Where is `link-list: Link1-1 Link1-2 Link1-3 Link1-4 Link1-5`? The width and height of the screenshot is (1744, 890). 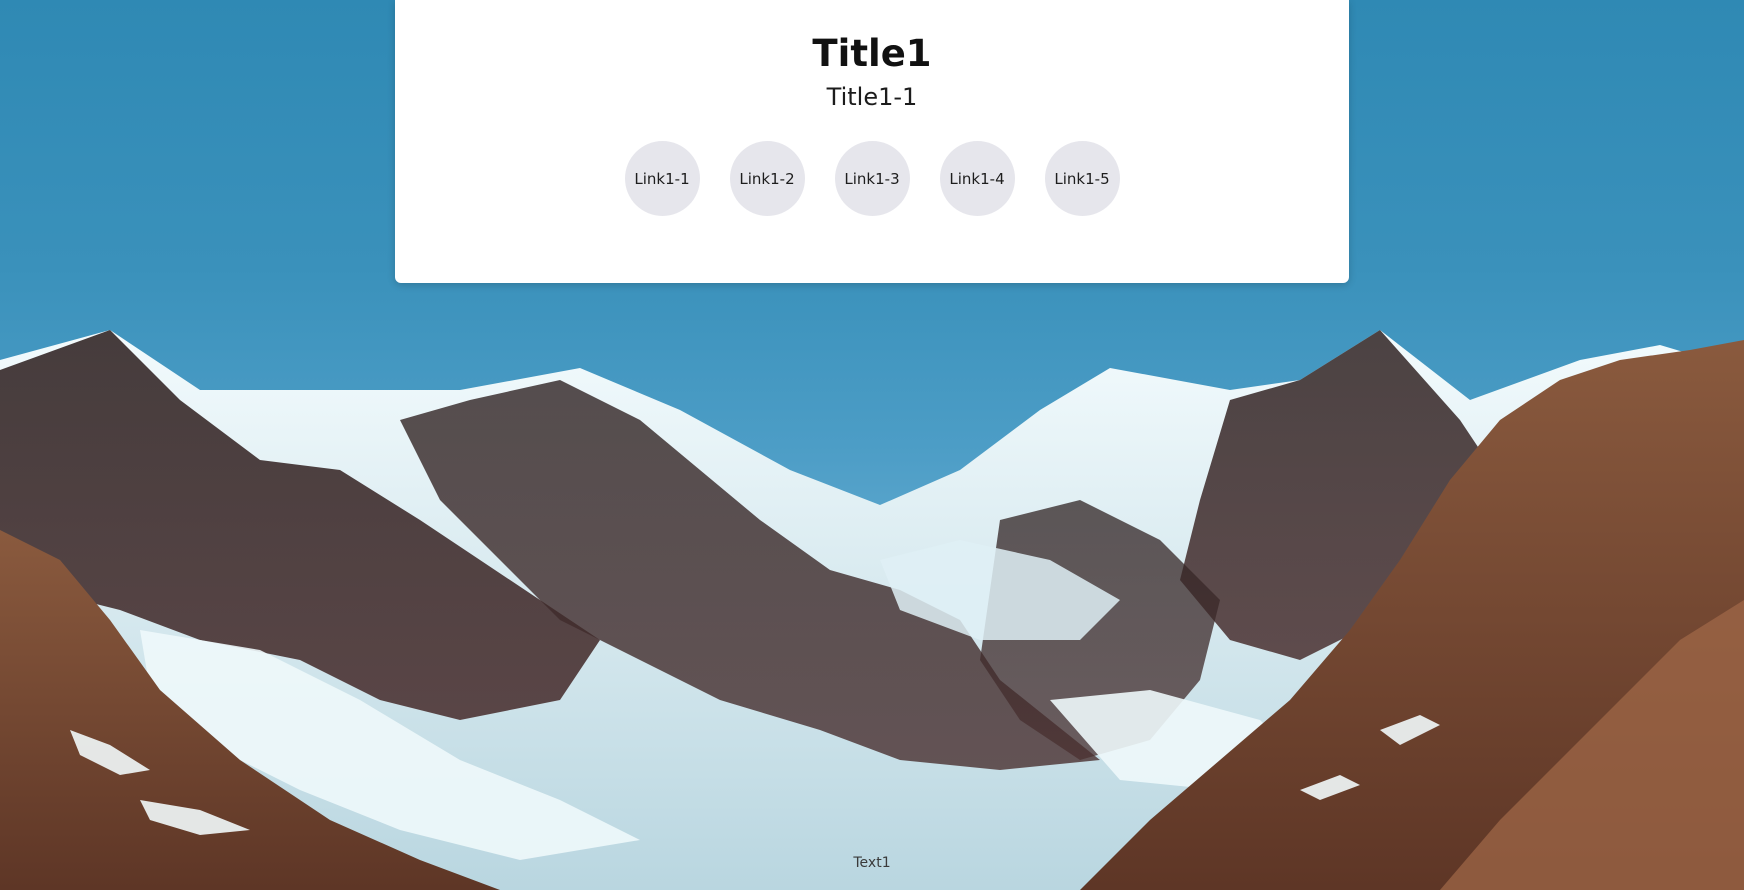
link-list: Link1-1 Link1-2 Link1-3 Link1-4 Link1-5 is located at coordinates (872, 178).